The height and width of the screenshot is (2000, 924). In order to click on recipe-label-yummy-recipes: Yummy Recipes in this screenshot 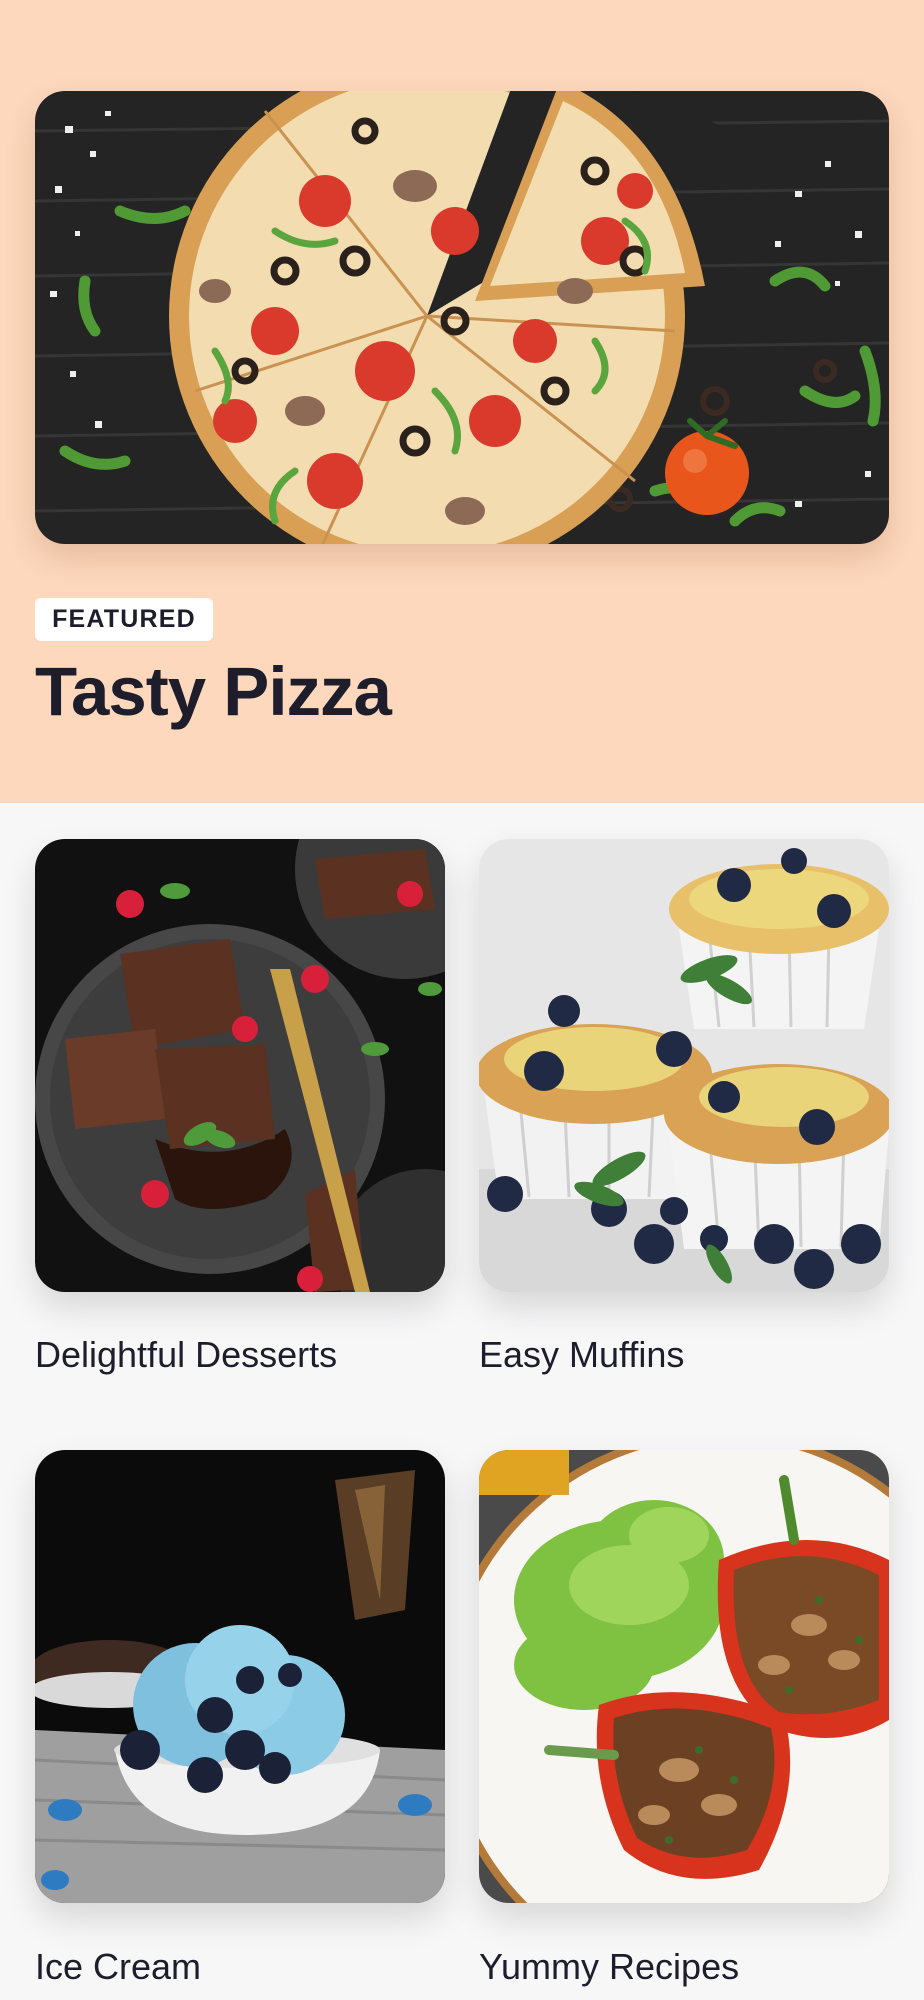, I will do `click(609, 1966)`.